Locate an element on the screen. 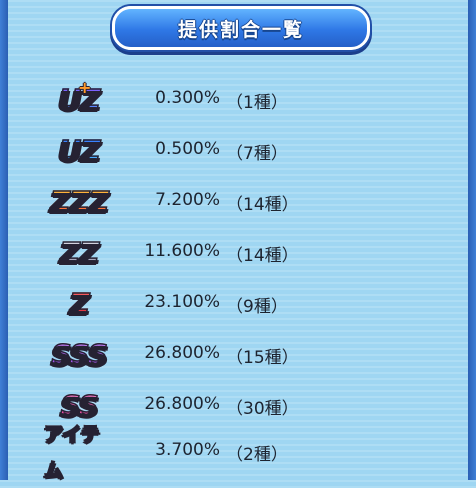 This screenshot has height=488, width=476. type-count: （9種） is located at coordinates (257, 307).